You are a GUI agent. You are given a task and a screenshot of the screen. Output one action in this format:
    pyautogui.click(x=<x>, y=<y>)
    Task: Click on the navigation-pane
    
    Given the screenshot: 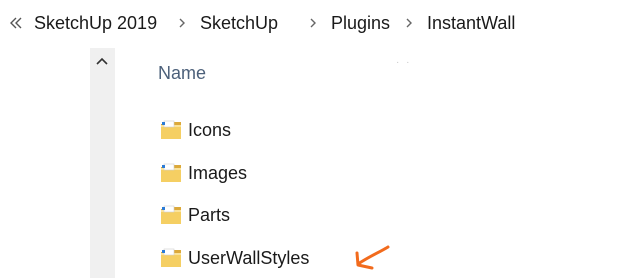 What is the action you would take?
    pyautogui.click(x=45, y=163)
    